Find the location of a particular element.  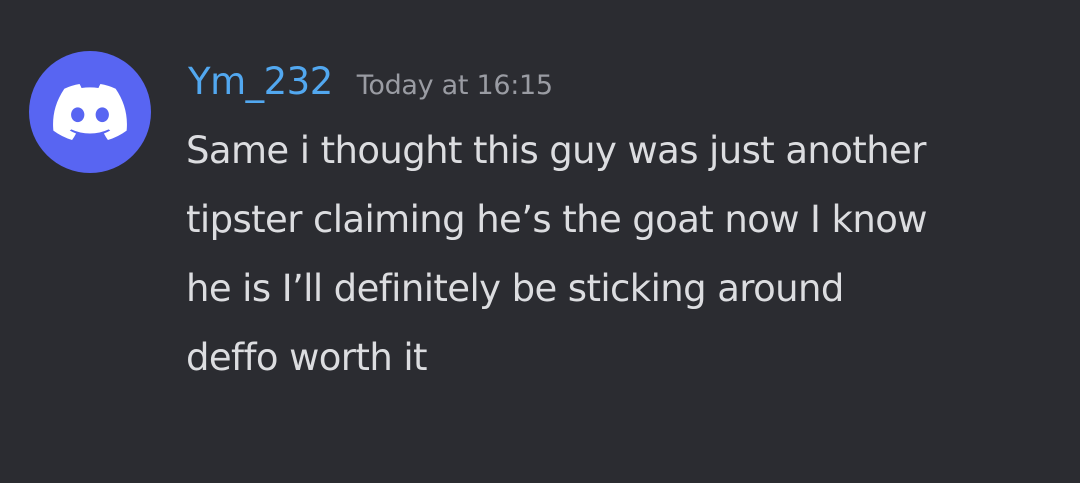

discord-logo-icon is located at coordinates (90, 112).